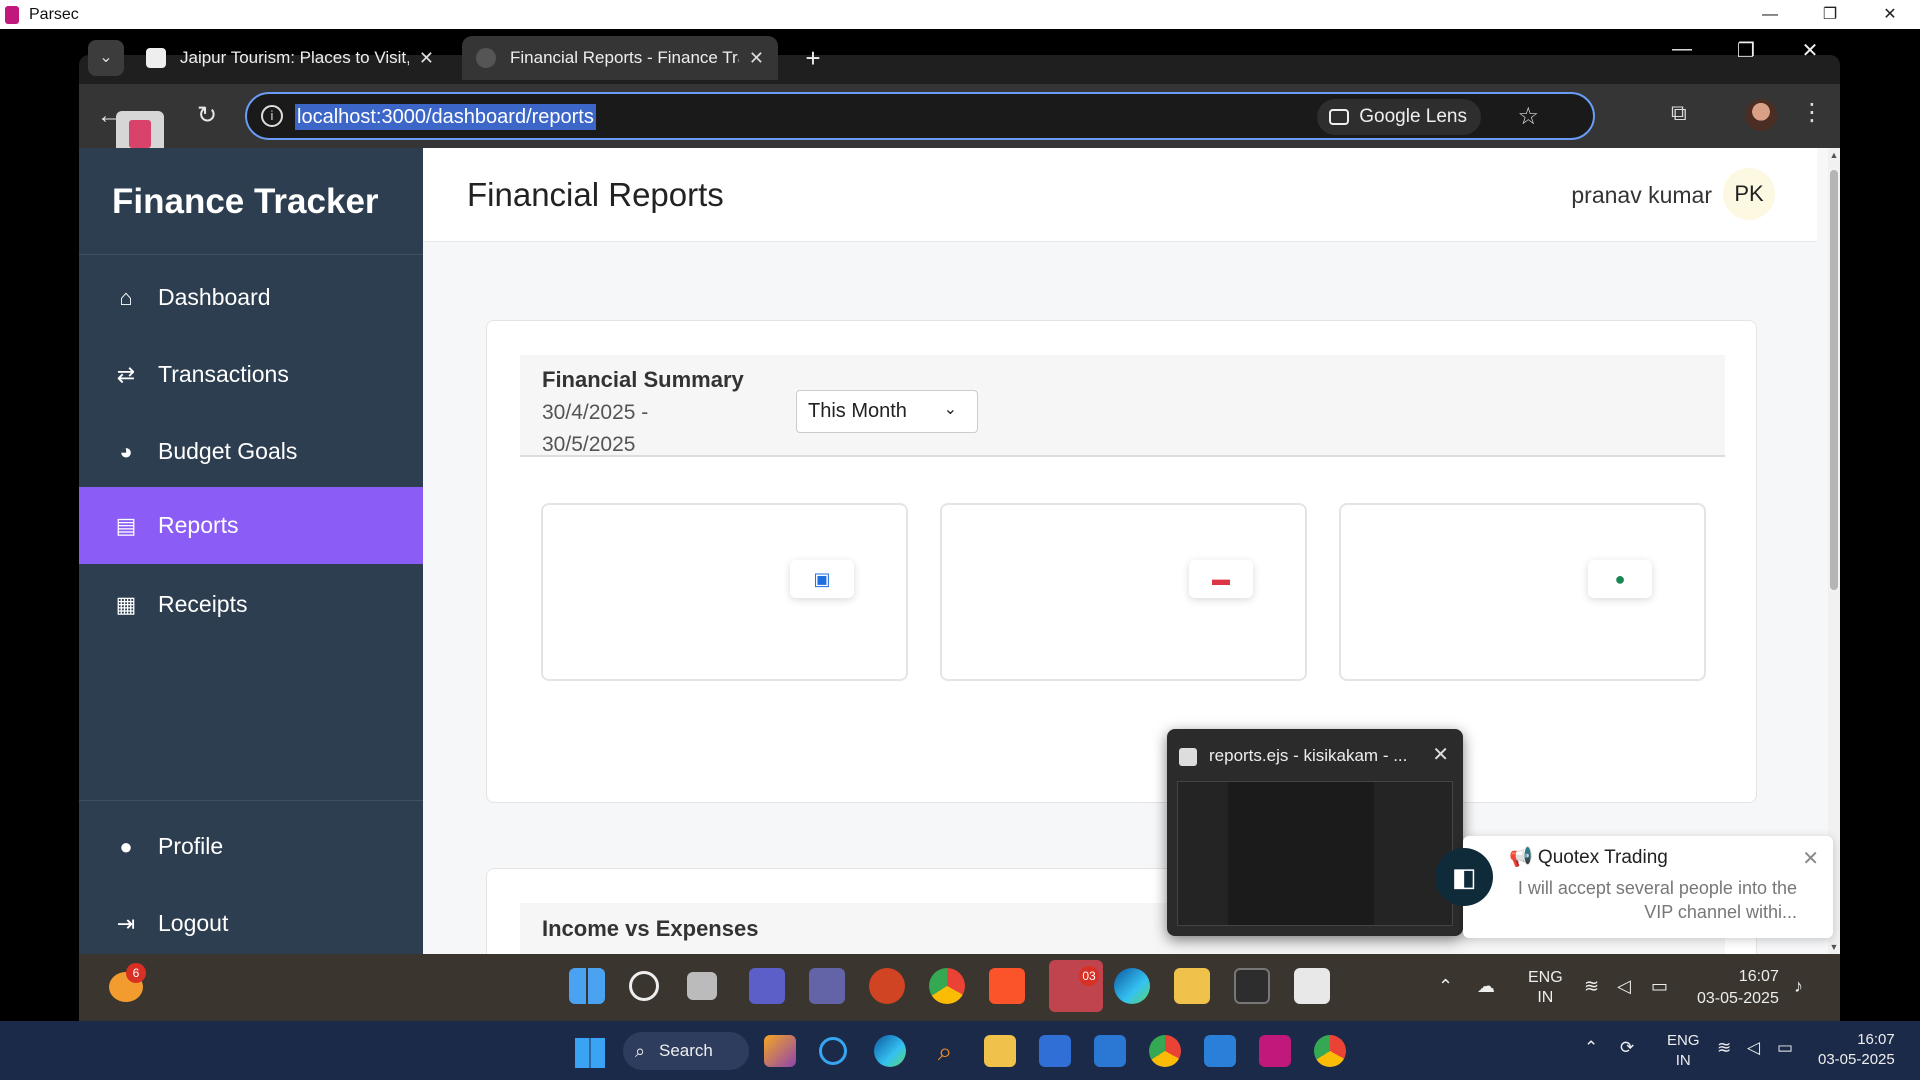  What do you see at coordinates (1679, 113) in the screenshot?
I see `extensions-icon: ⧉` at bounding box center [1679, 113].